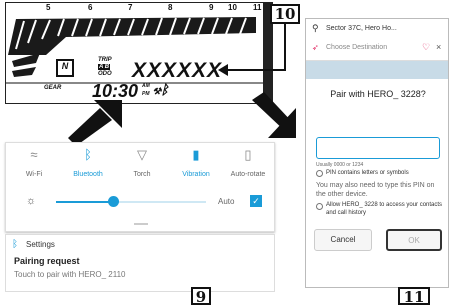  I want to click on notification-title: Pairing request, so click(47, 261).